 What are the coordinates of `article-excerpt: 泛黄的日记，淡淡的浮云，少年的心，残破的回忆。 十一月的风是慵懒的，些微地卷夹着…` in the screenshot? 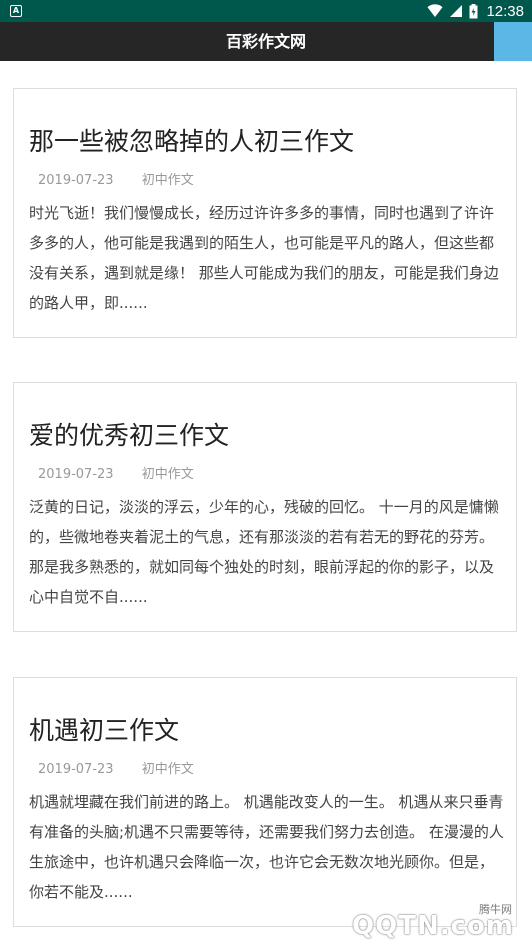 It's located at (264, 552).